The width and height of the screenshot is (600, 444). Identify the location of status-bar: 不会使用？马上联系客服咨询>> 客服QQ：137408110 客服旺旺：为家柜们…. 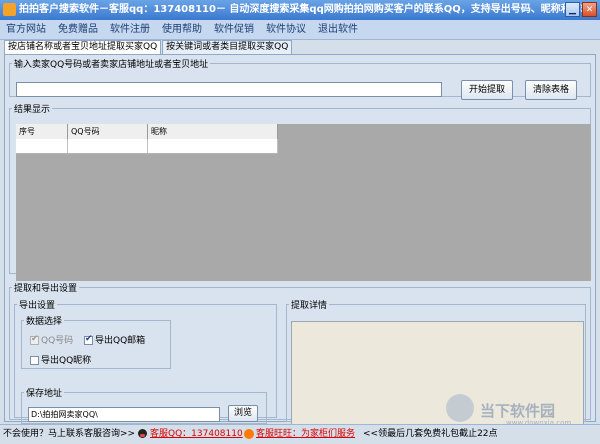
(300, 434).